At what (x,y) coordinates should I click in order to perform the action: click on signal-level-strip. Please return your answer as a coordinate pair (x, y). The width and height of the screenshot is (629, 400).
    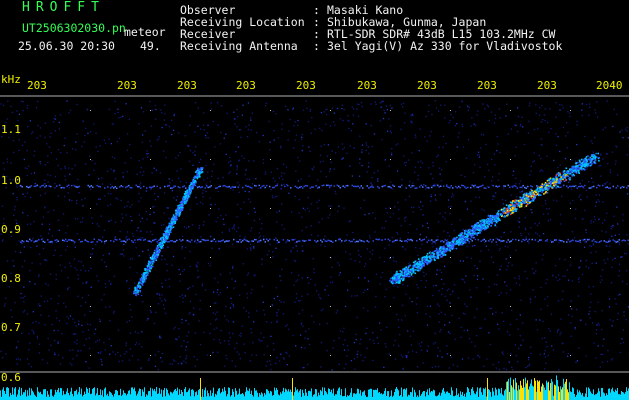
    Looking at the image, I should click on (314, 387).